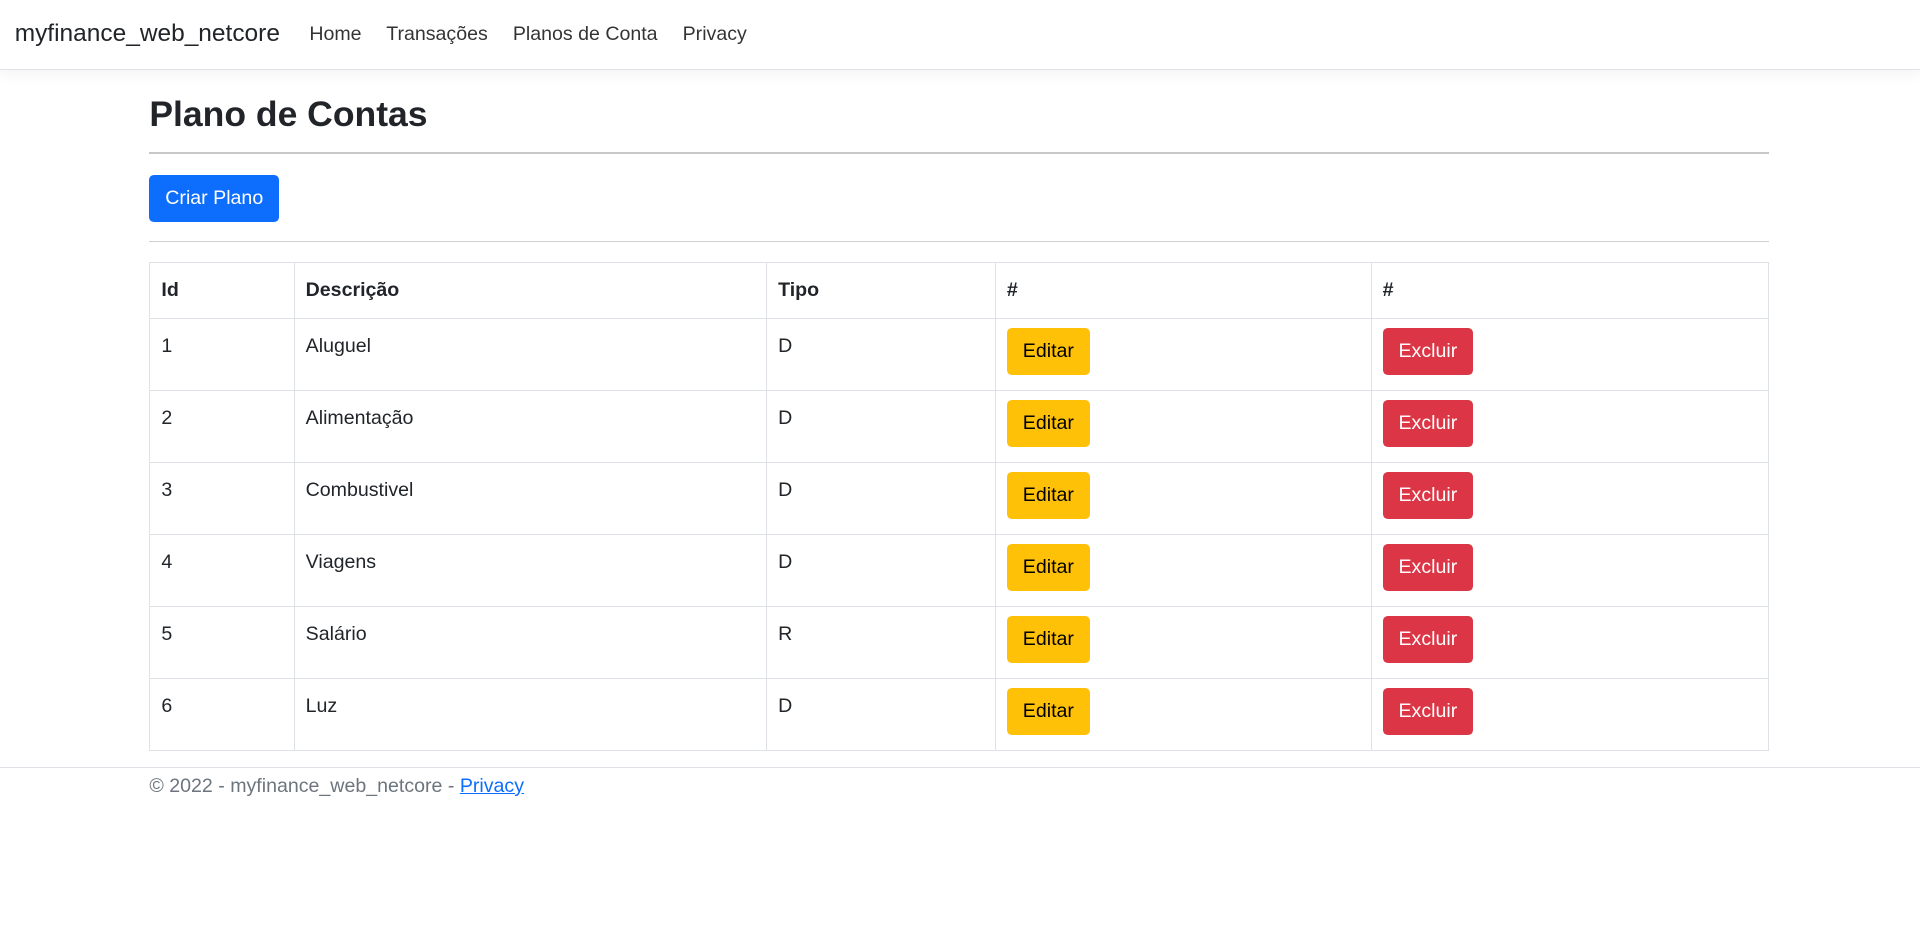 The width and height of the screenshot is (1920, 952). What do you see at coordinates (715, 34) in the screenshot?
I see `nav-privacy: Privacy` at bounding box center [715, 34].